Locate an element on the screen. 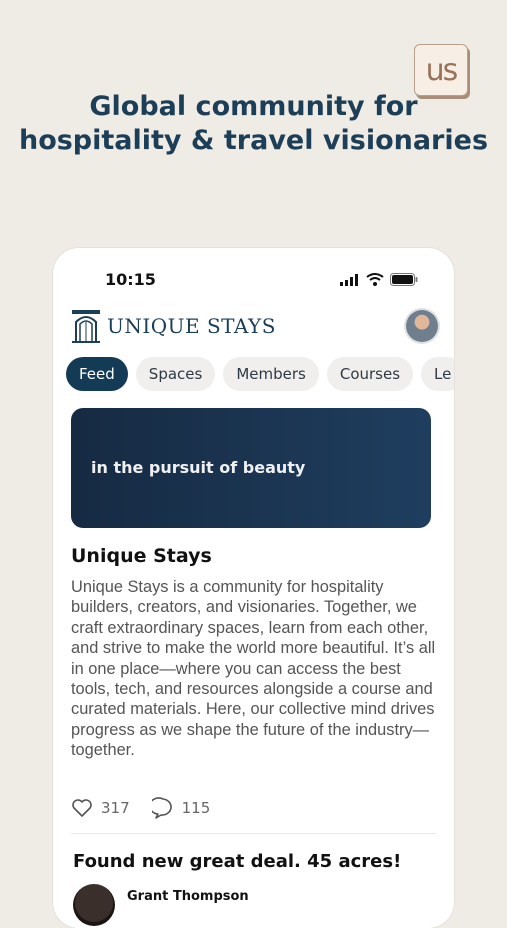 The height and width of the screenshot is (928, 507). headline-line-2: hospitality & travel visionaries is located at coordinates (253, 140).